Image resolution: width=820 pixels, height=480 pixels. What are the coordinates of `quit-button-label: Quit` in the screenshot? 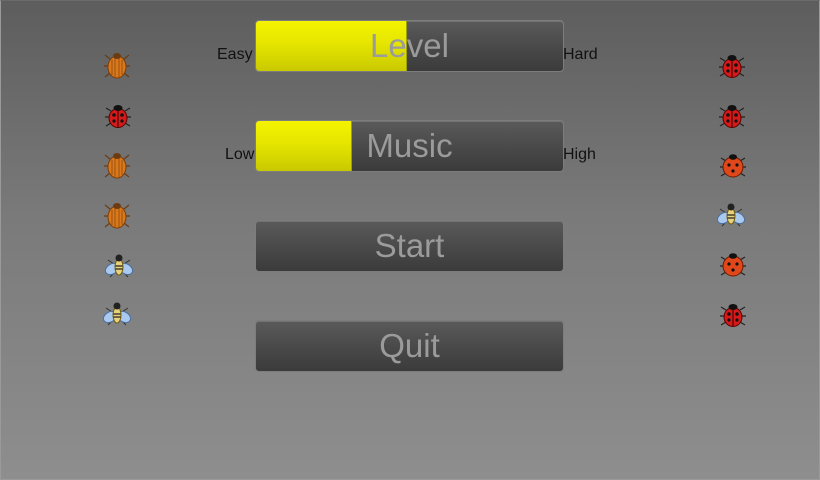 It's located at (409, 345).